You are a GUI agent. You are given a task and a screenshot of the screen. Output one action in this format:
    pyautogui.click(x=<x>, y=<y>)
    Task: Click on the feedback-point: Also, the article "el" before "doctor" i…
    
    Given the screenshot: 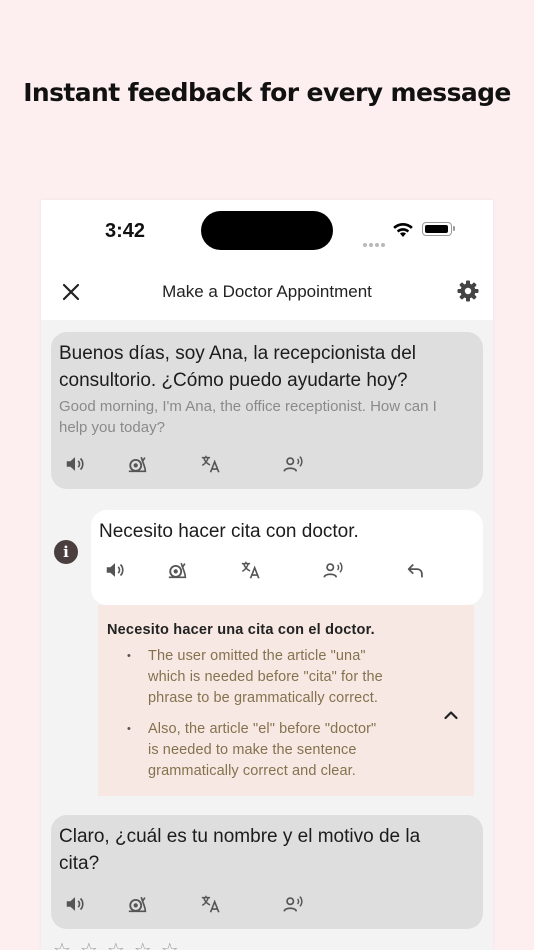 What is the action you would take?
    pyautogui.click(x=265, y=750)
    